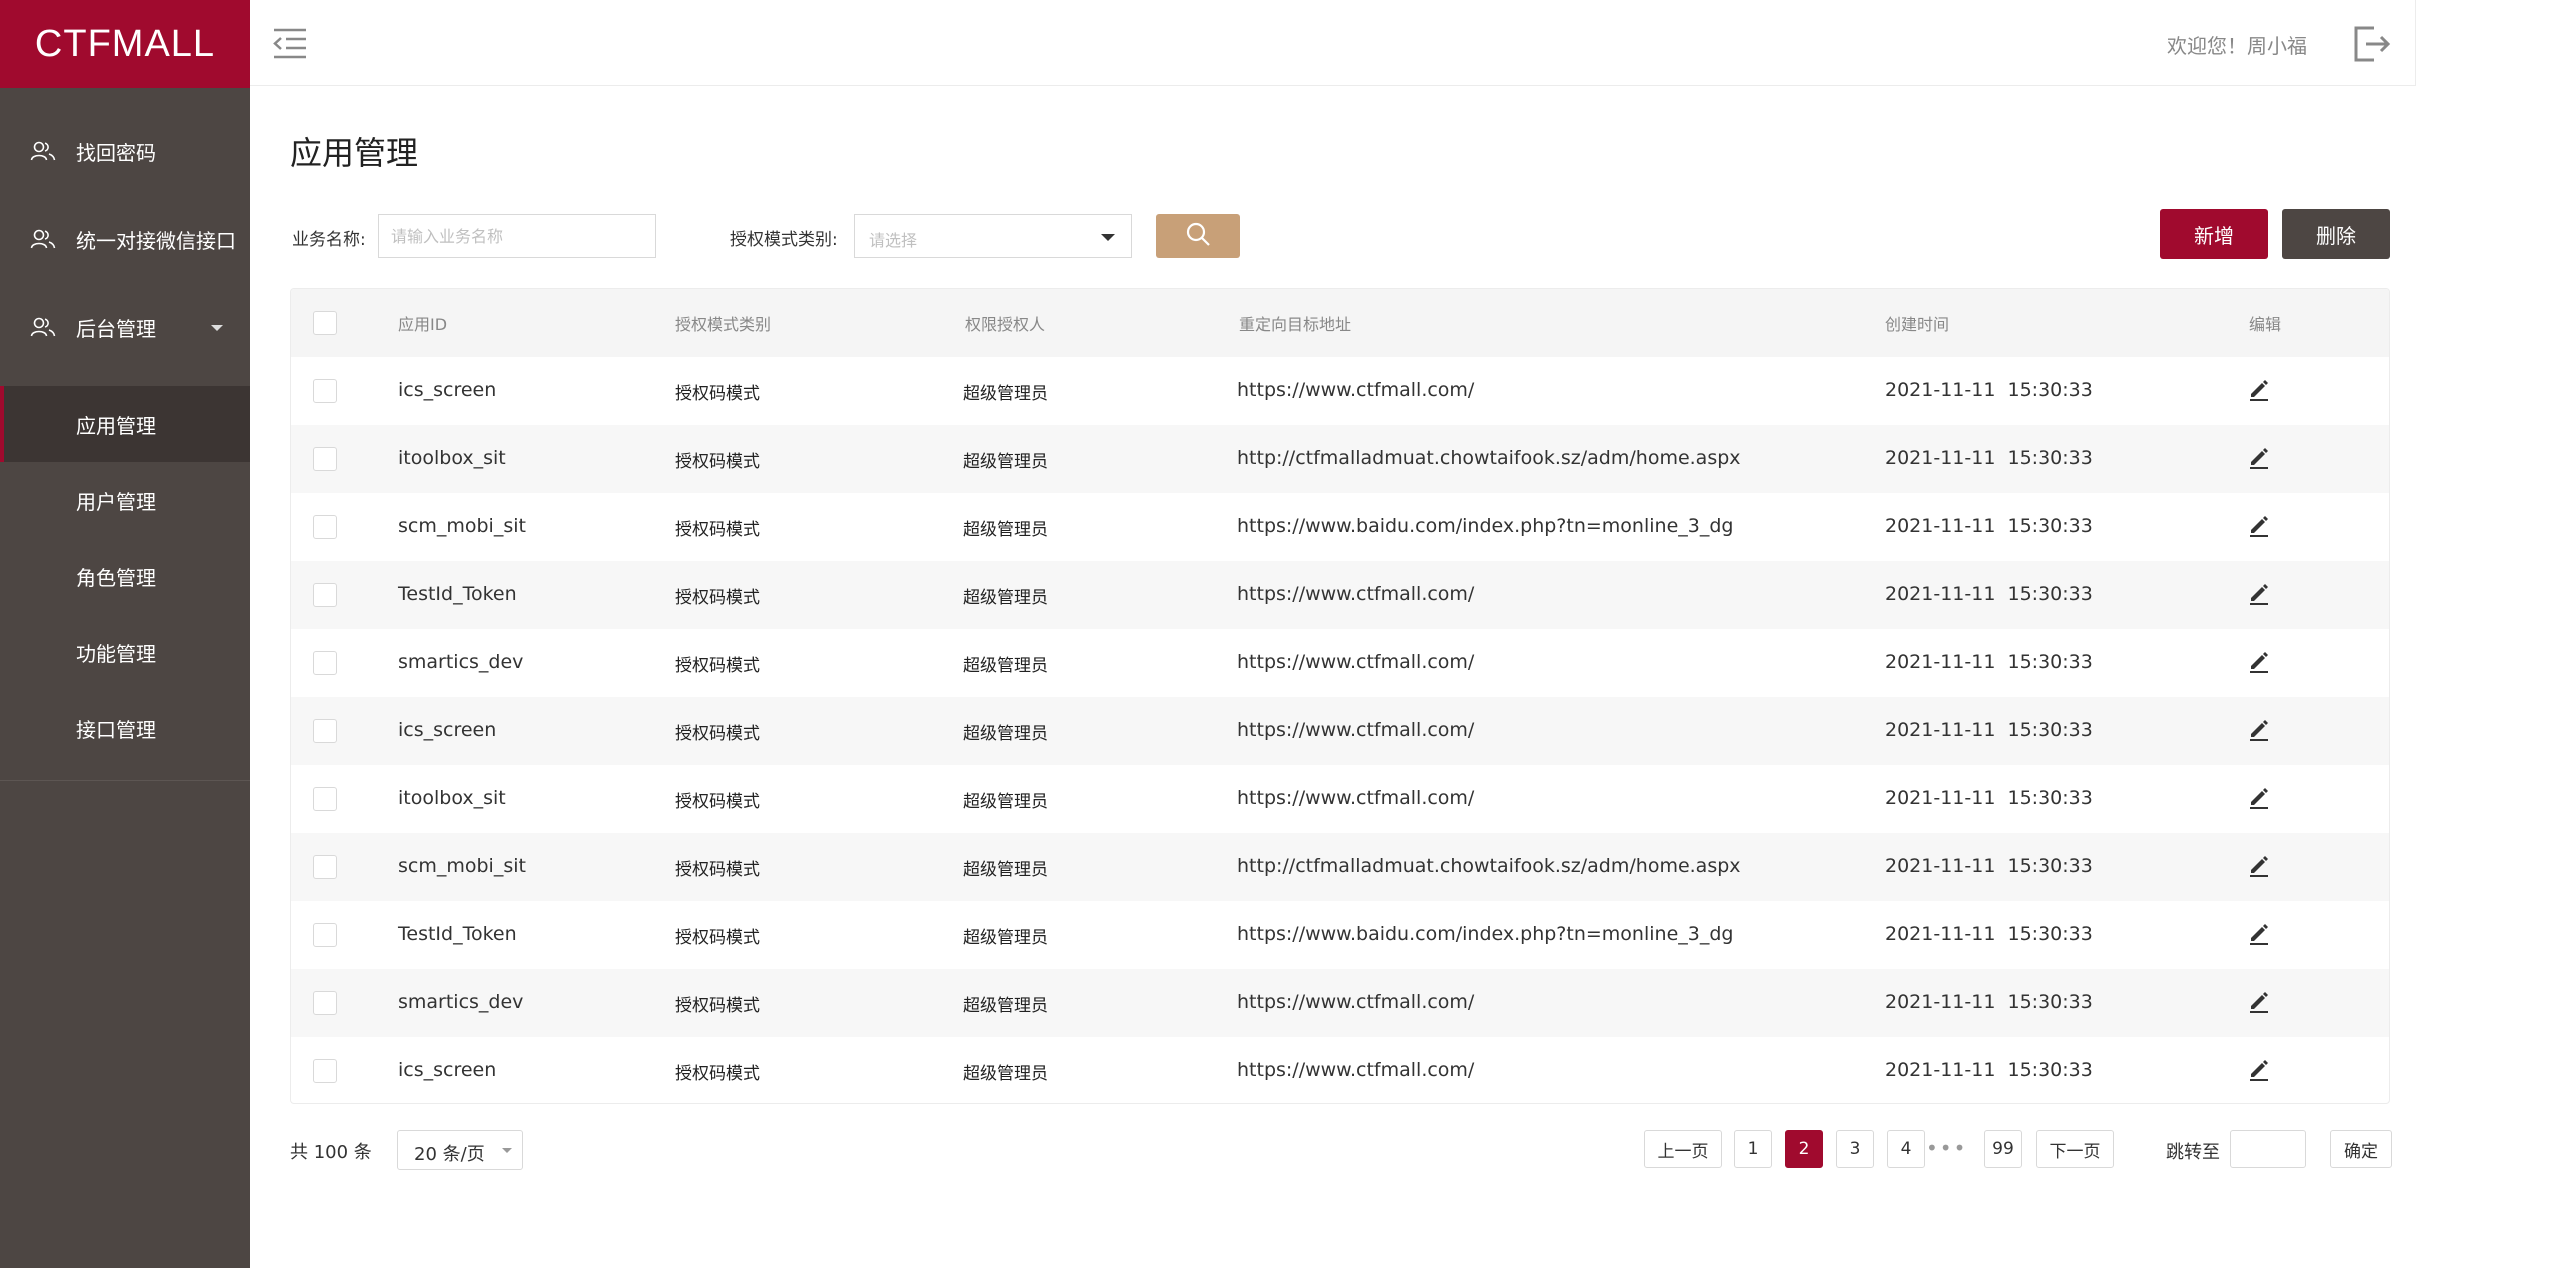 The image size is (2556, 1268). I want to click on column-header-created-time: 创建时间, so click(1917, 323).